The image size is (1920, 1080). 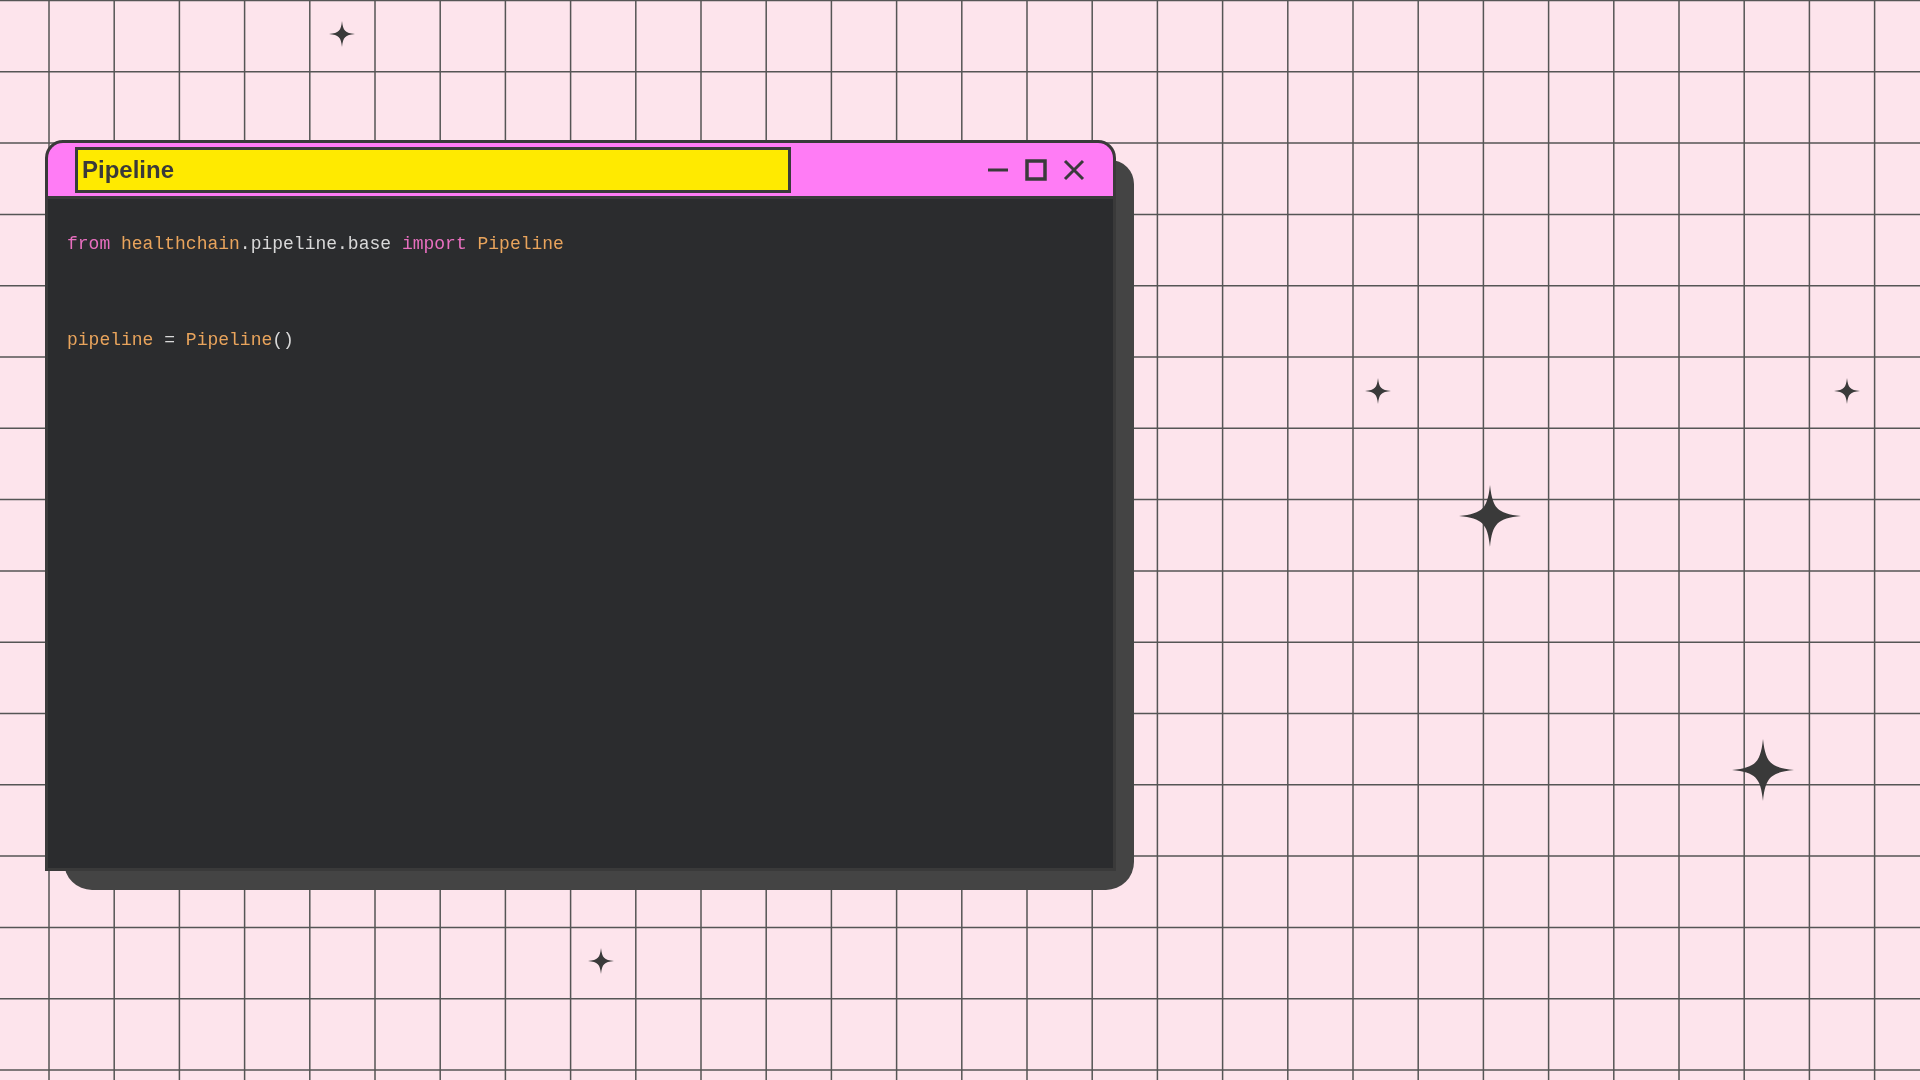 I want to click on code-line: from healthchain.pipeline.base import Pipeline, so click(x=315, y=244).